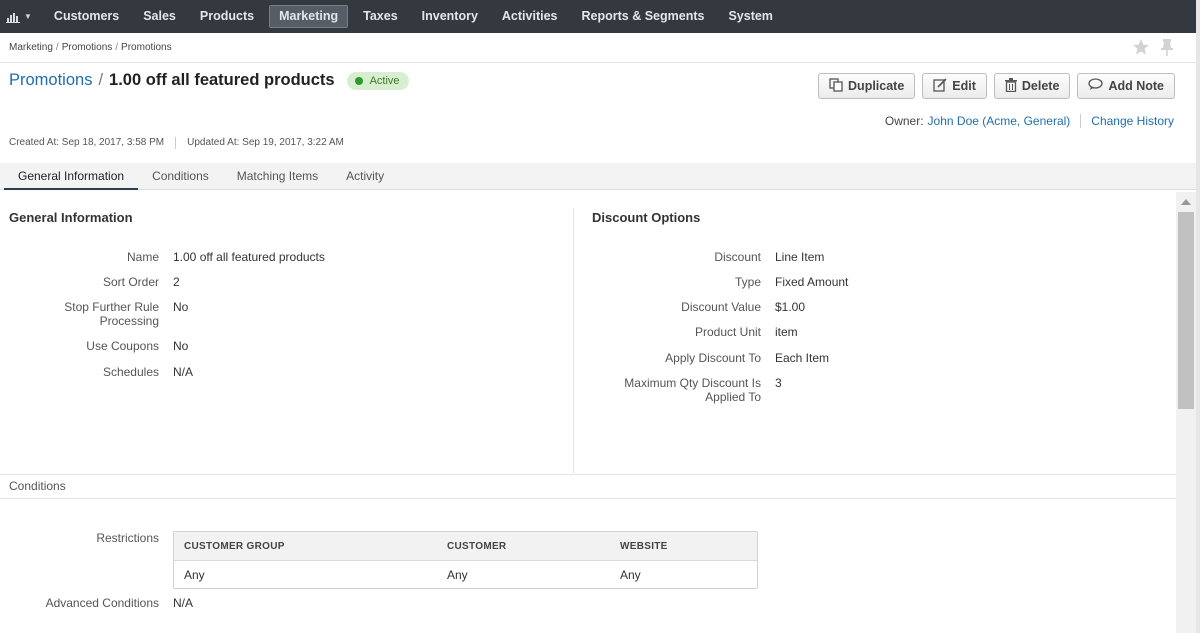 This screenshot has width=1200, height=633. I want to click on nav-customers: Customers, so click(86, 16).